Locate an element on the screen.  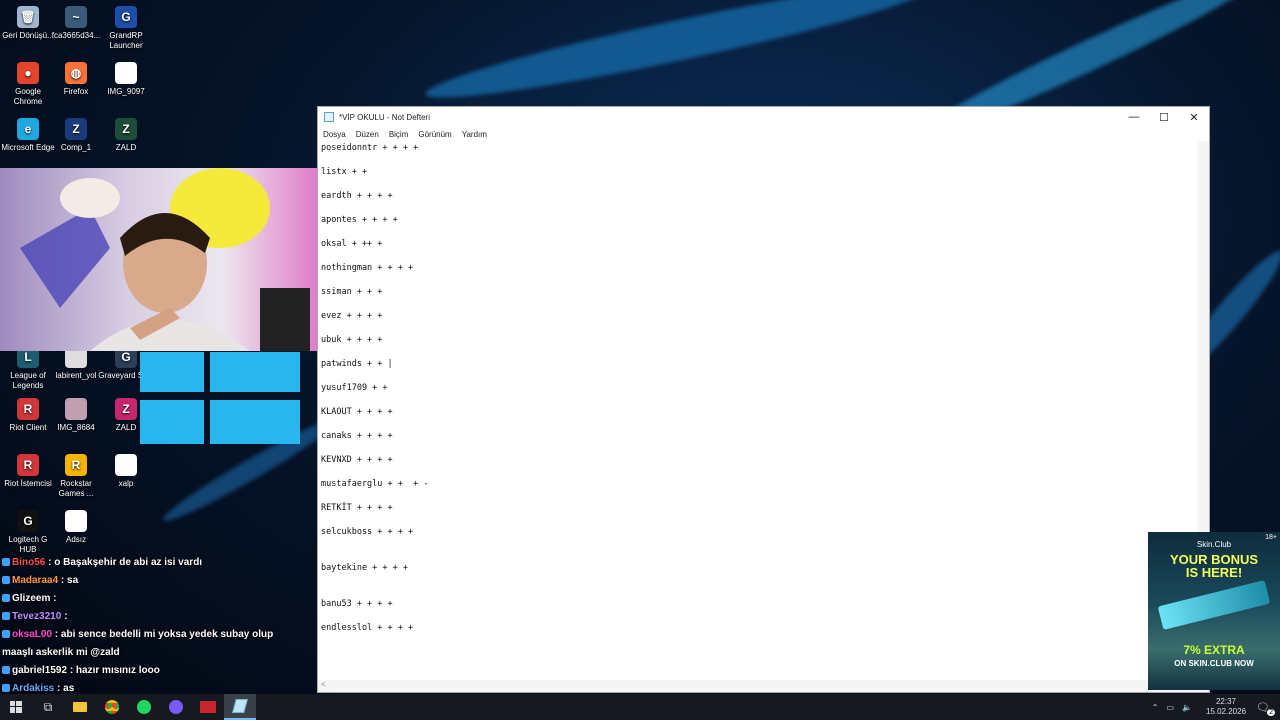
file-icon is located at coordinates (126, 465).